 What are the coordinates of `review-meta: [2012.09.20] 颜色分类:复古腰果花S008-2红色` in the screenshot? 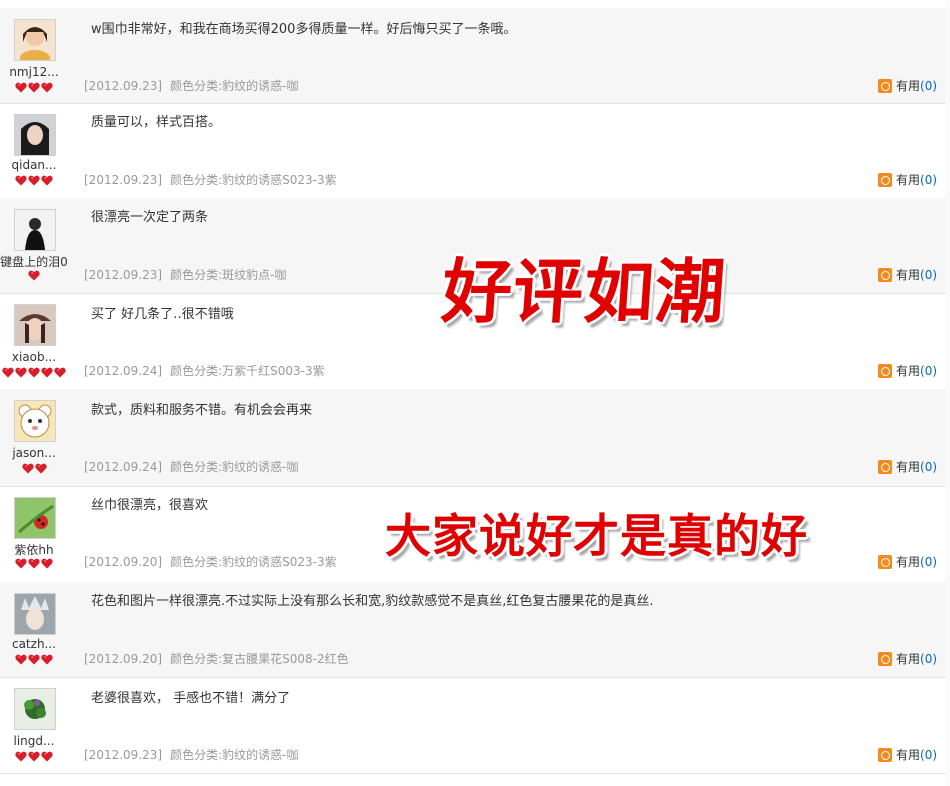 It's located at (216, 658).